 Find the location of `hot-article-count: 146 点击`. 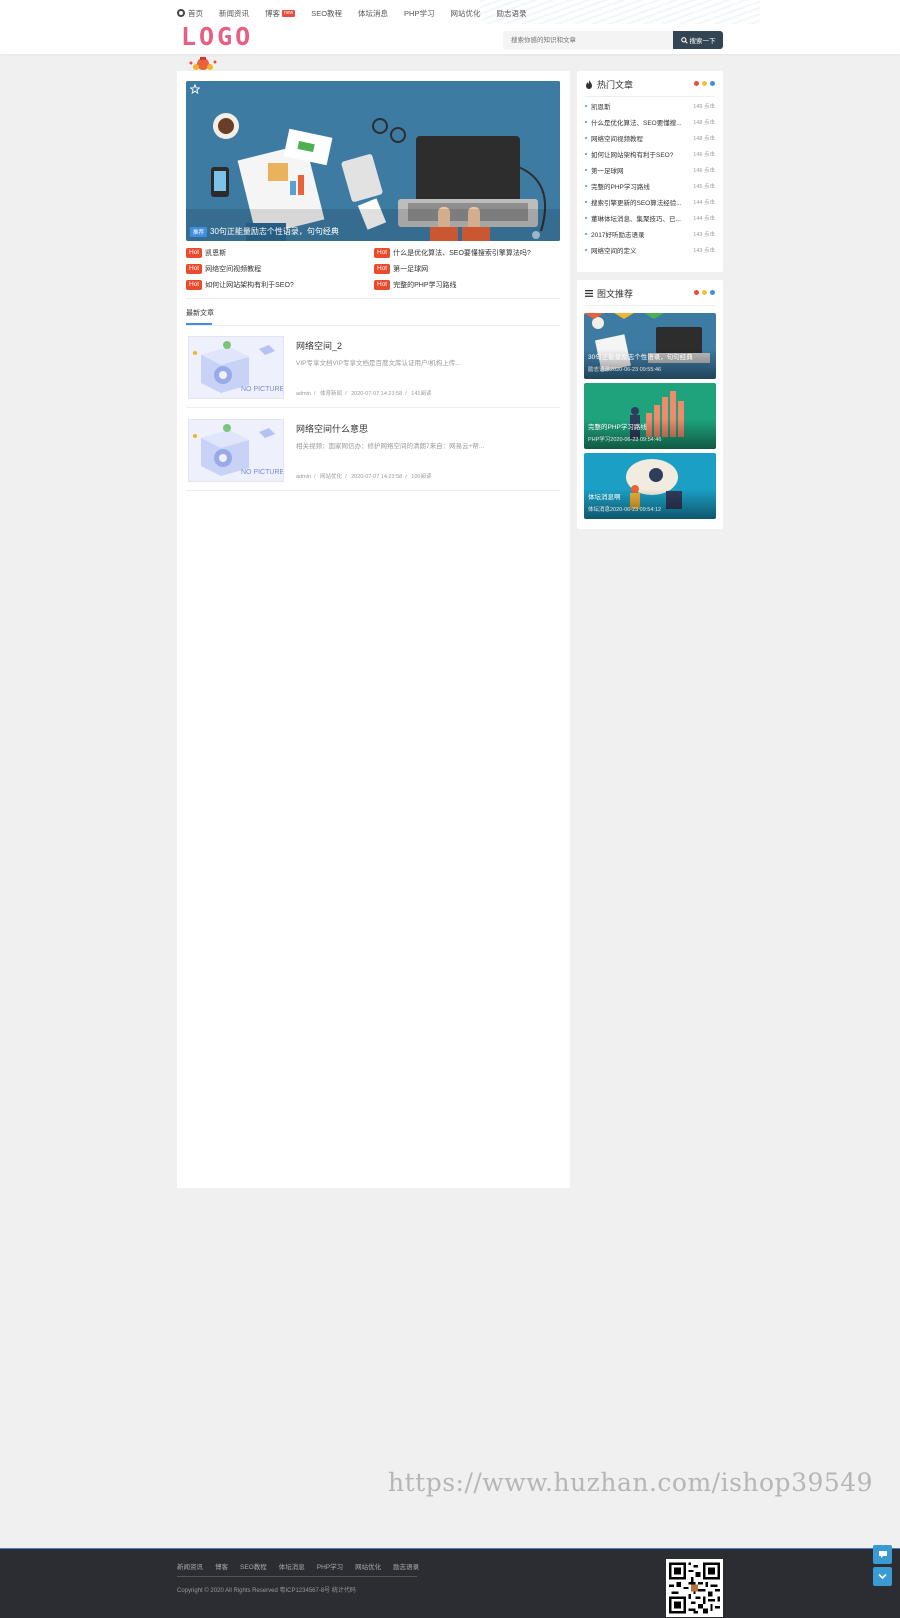

hot-article-count: 146 点击 is located at coordinates (704, 155).